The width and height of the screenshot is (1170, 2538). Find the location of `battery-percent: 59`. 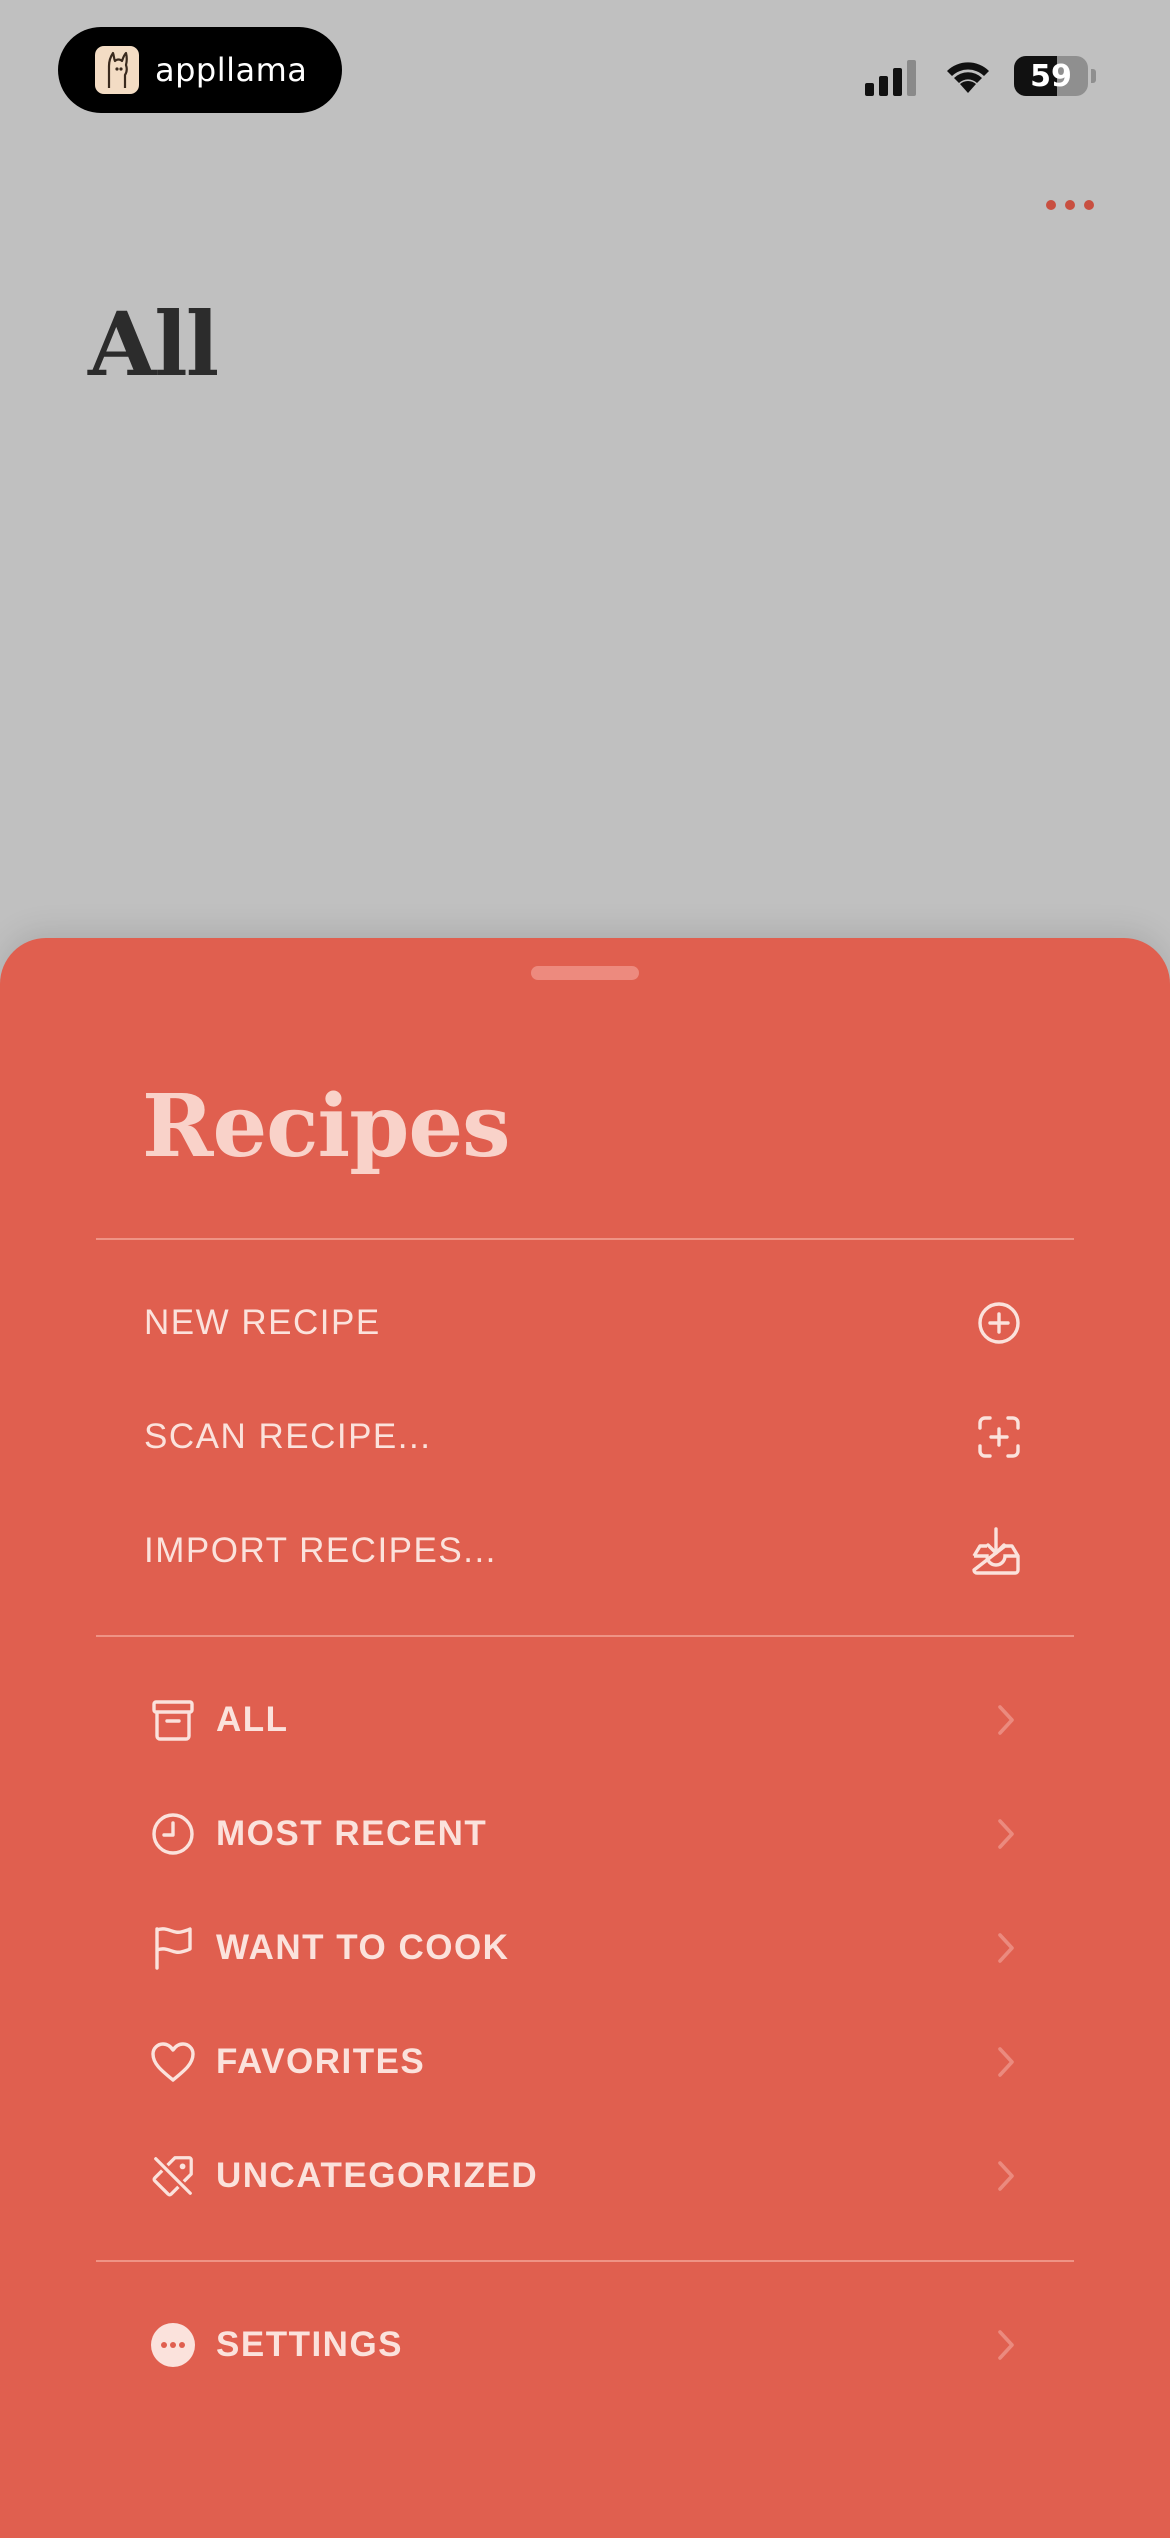

battery-percent: 59 is located at coordinates (1051, 76).